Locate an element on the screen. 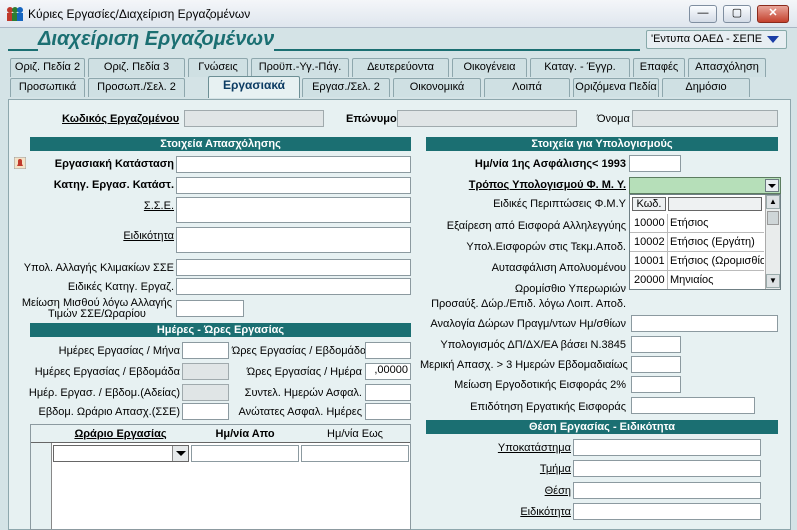 The height and width of the screenshot is (530, 797). tab-prosop-sel-2: Προσωπ./Σελ. 2 is located at coordinates (136, 87).